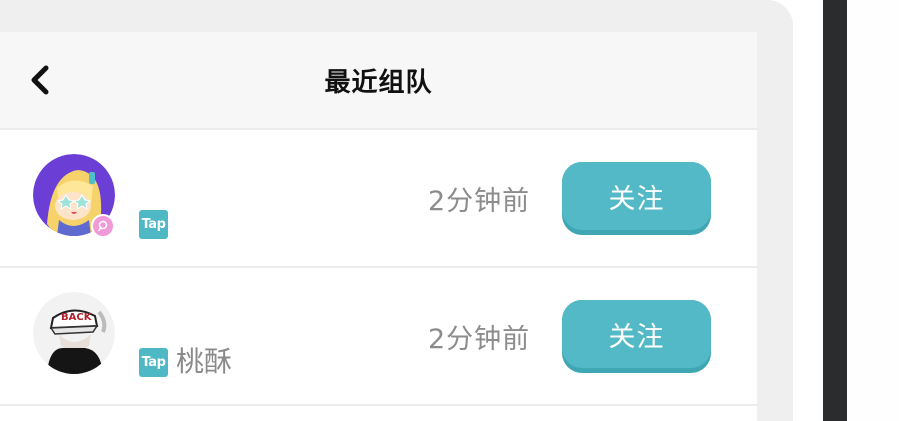 Image resolution: width=899 pixels, height=421 pixels. I want to click on back-button, so click(40, 80).